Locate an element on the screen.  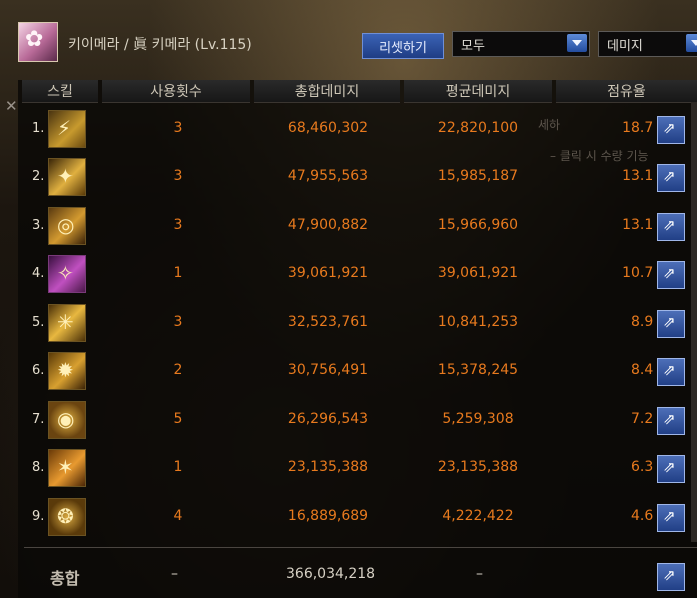
filter-select: 모두 is located at coordinates (521, 44).